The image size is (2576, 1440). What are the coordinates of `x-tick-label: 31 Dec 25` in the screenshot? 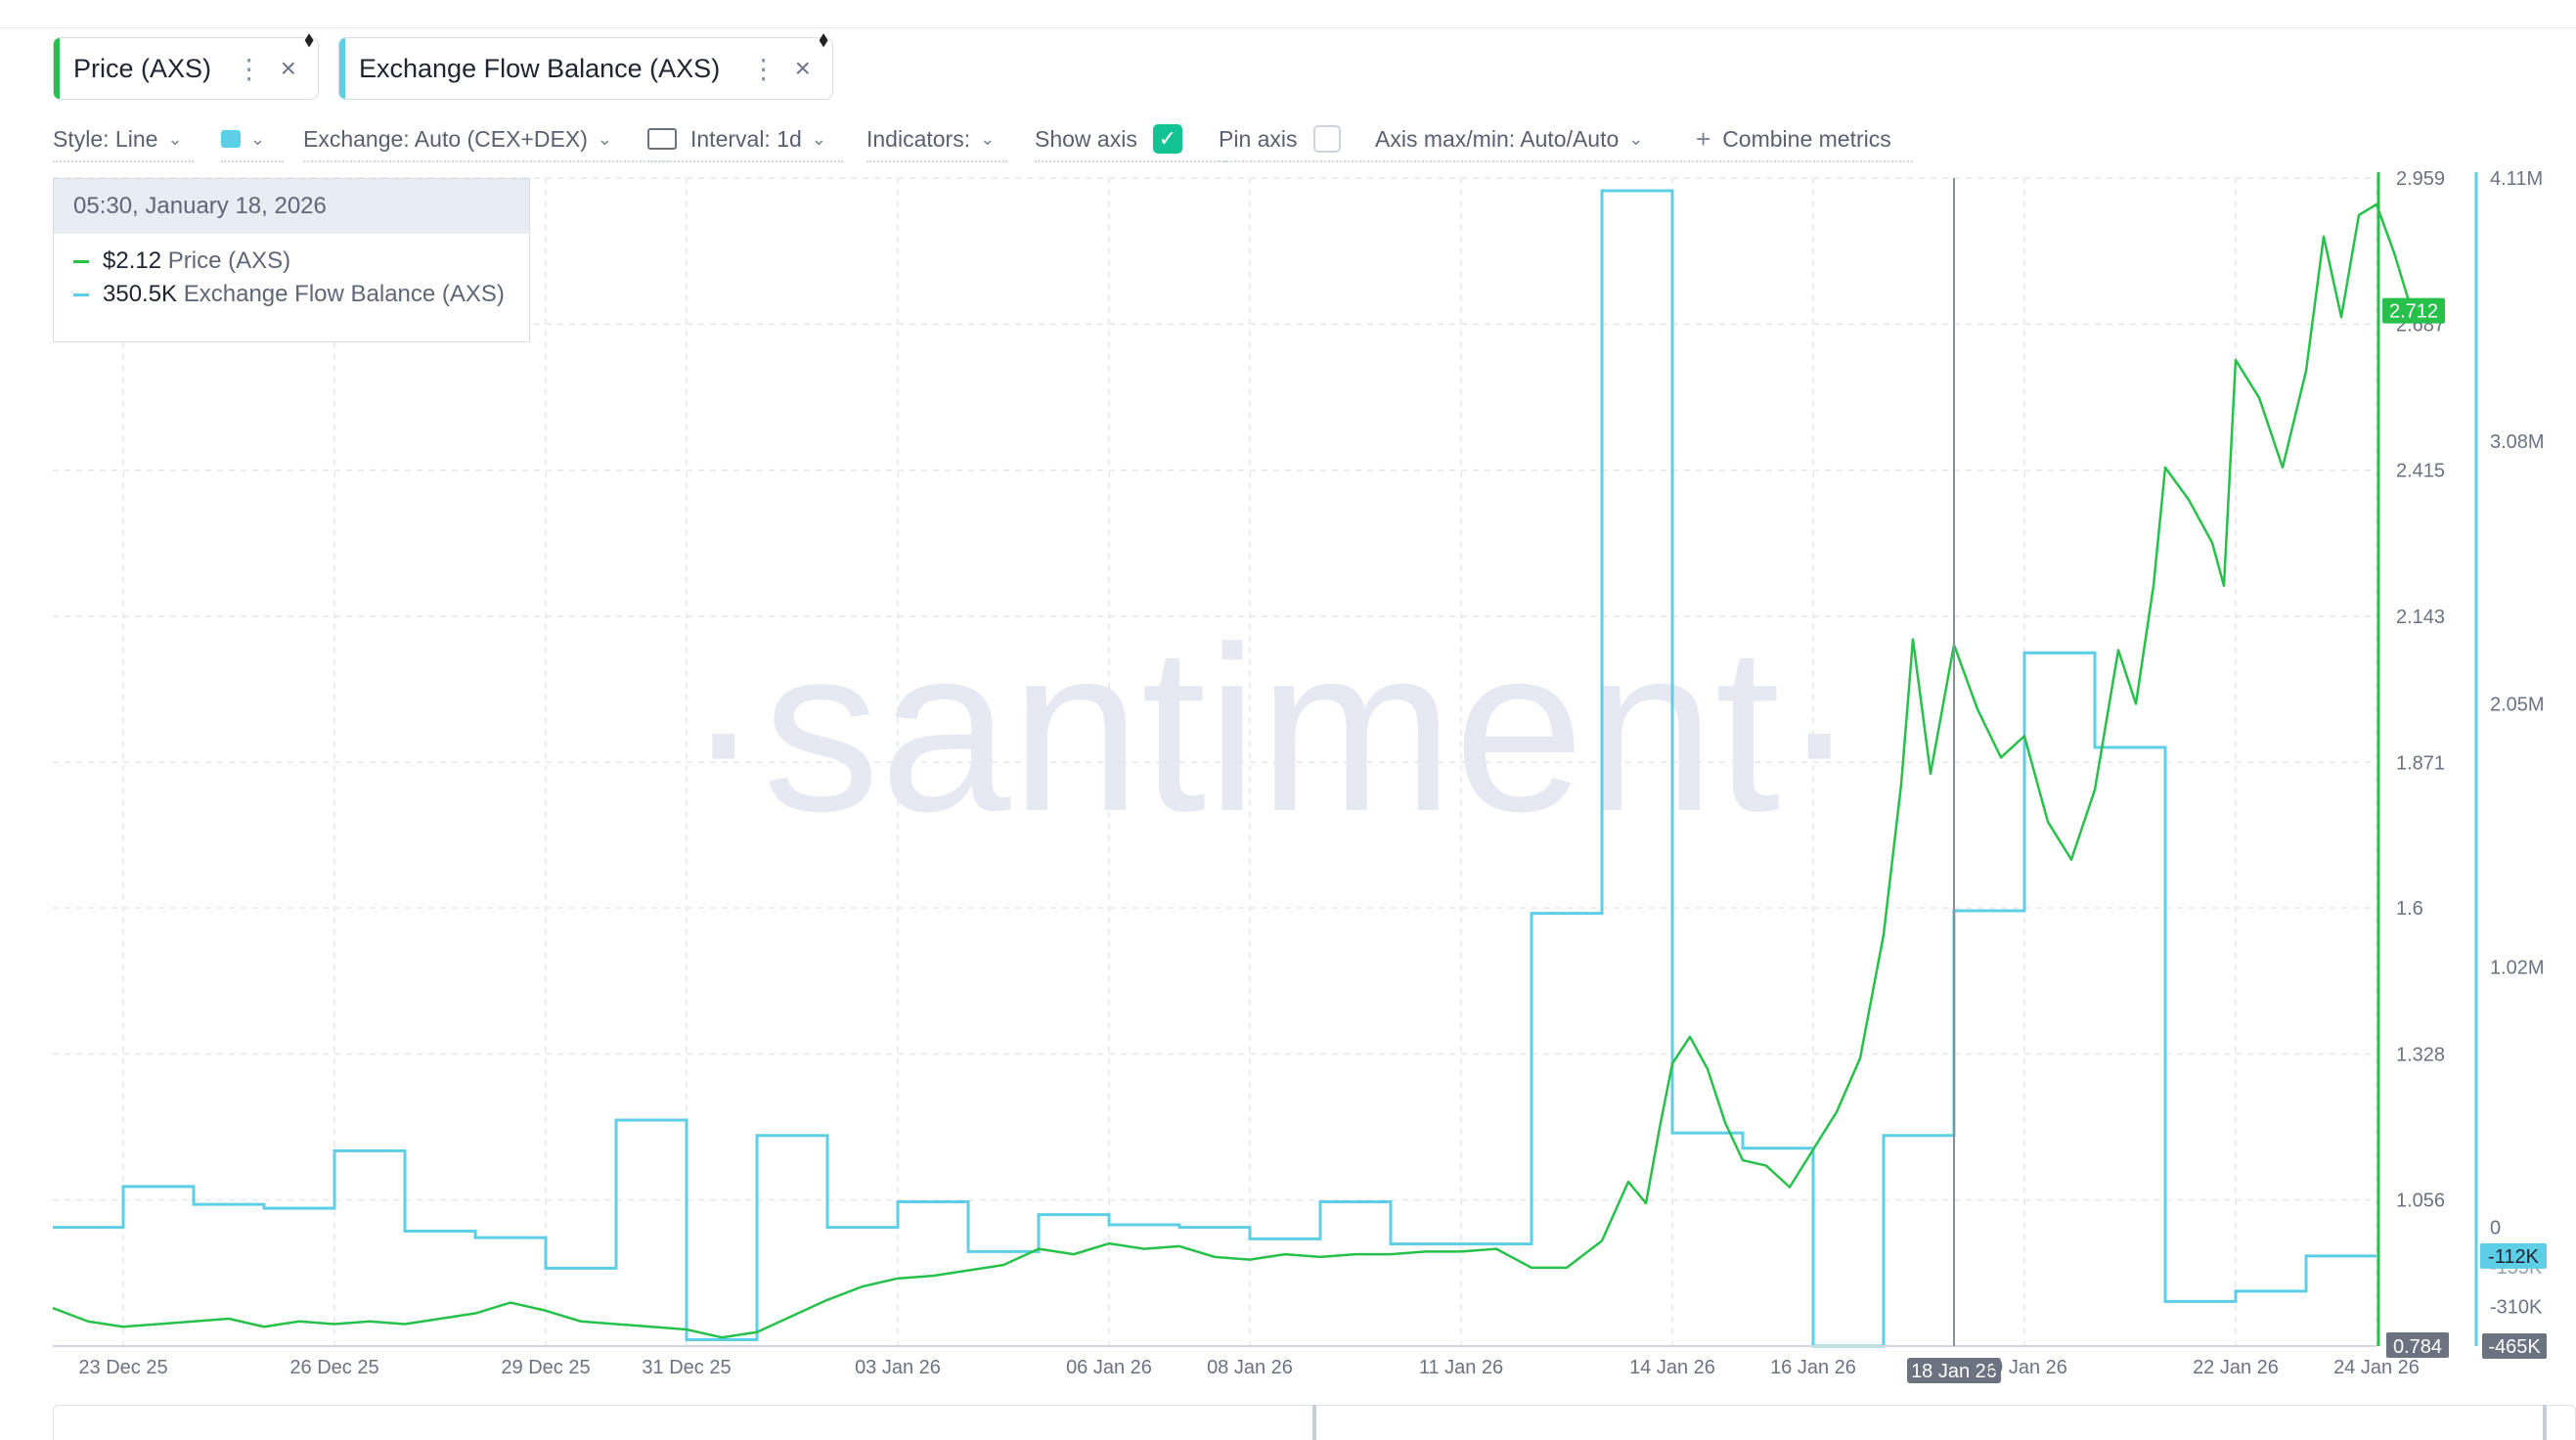 It's located at (686, 1367).